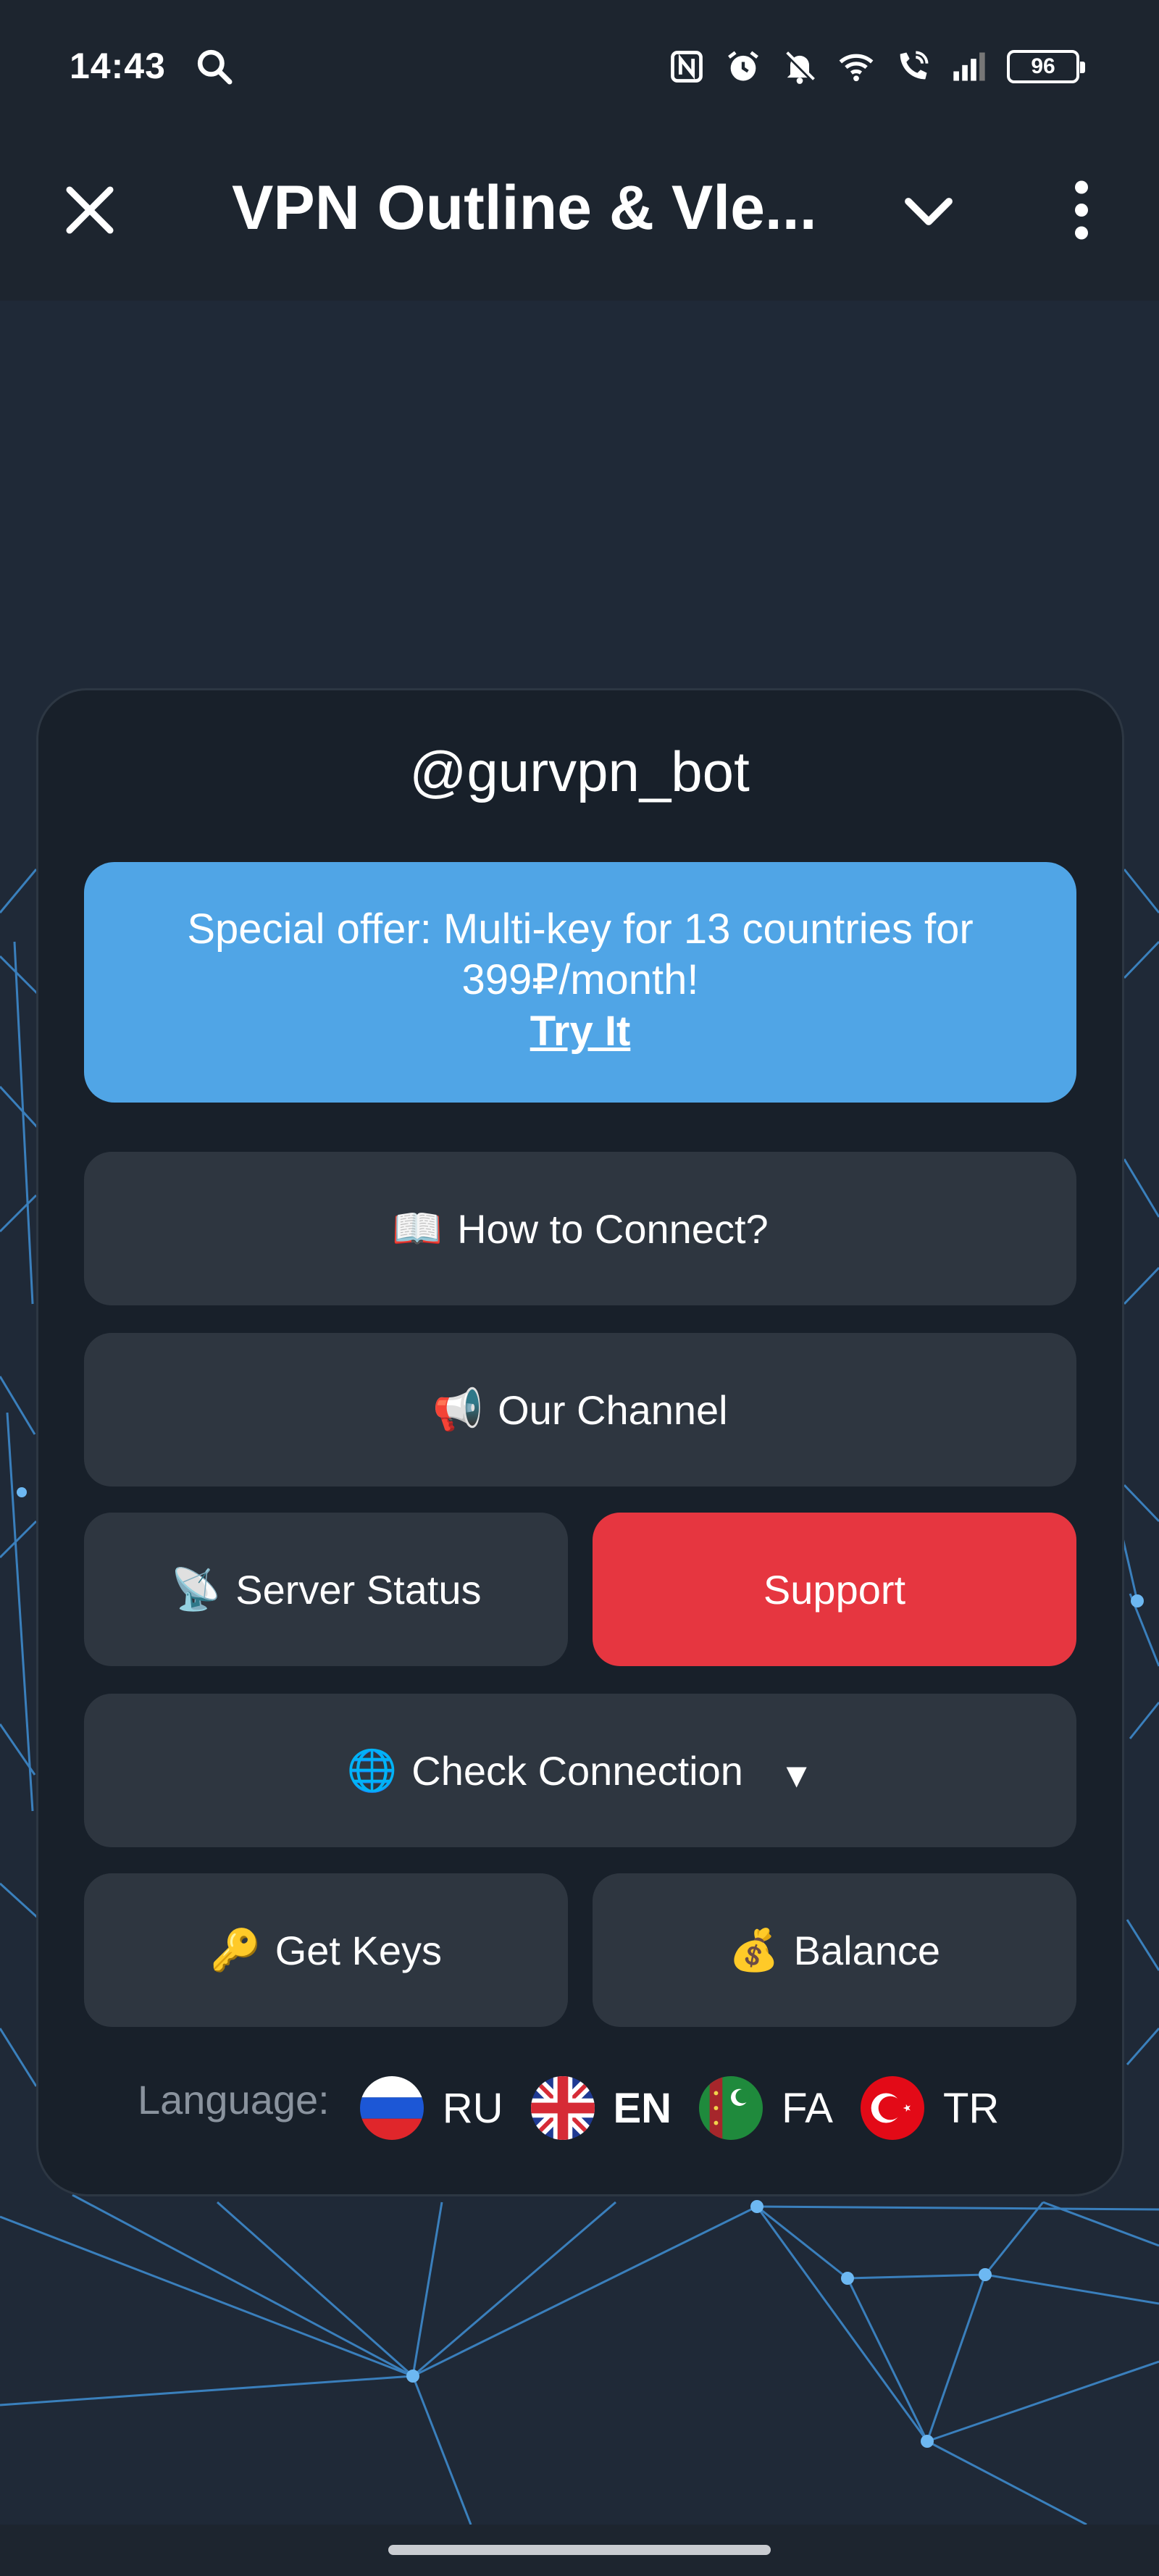 This screenshot has width=1159, height=2576. Describe the element at coordinates (731, 2108) in the screenshot. I see `turkmenistan-flag-icon` at that location.